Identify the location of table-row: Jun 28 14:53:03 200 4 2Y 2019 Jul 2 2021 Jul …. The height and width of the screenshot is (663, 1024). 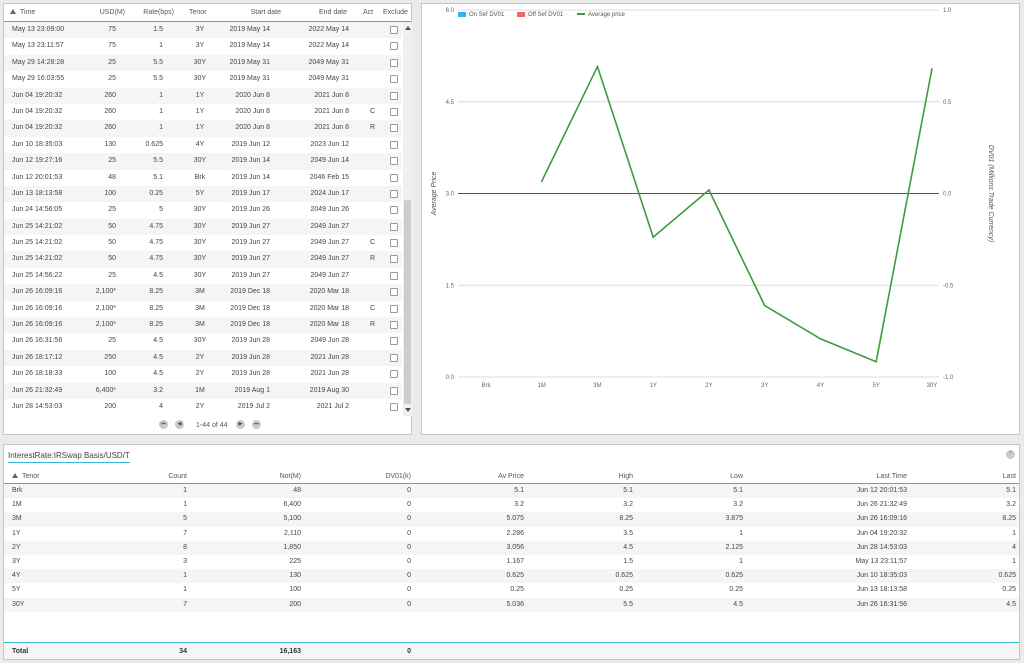
(203, 407).